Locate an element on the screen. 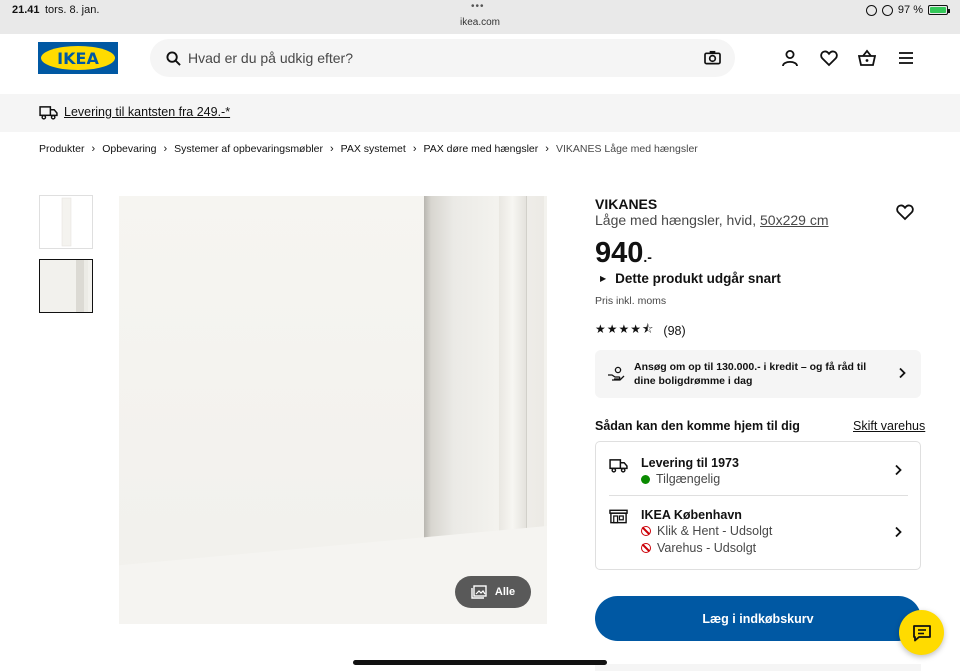 This screenshot has width=960, height=671. discontinued-text: Dette produkt udgår snart is located at coordinates (698, 278).